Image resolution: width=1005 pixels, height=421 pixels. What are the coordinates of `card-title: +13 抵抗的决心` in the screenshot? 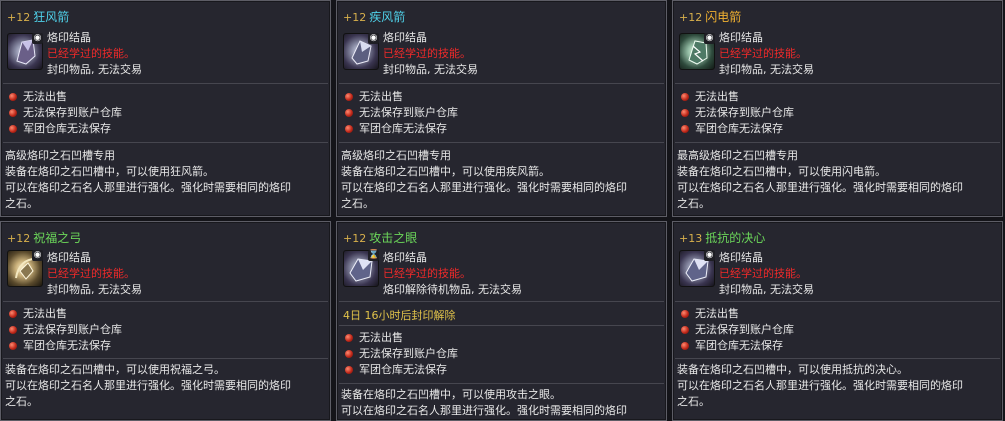 It's located at (722, 237).